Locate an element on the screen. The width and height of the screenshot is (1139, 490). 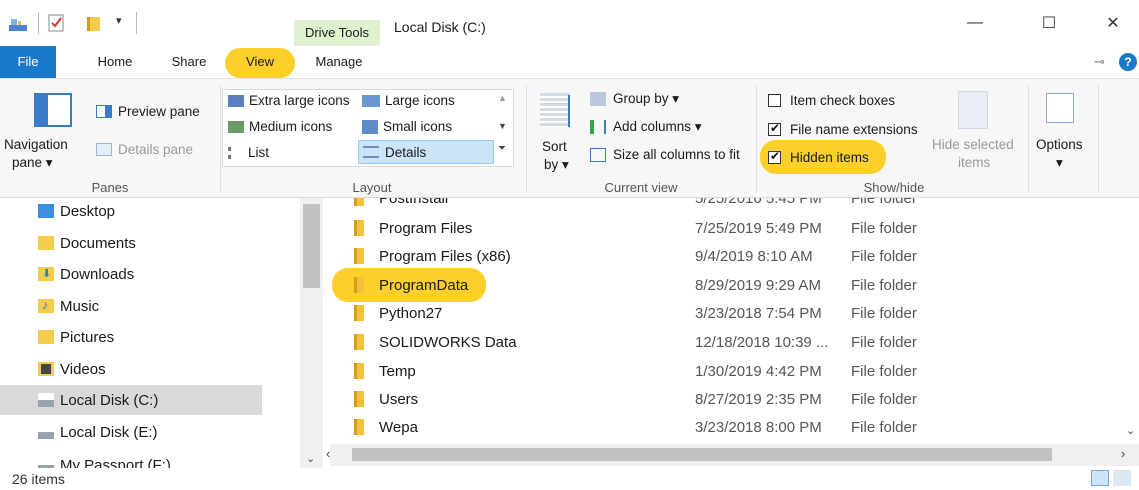
nav-item-pictures: Pictures is located at coordinates (169, 337).